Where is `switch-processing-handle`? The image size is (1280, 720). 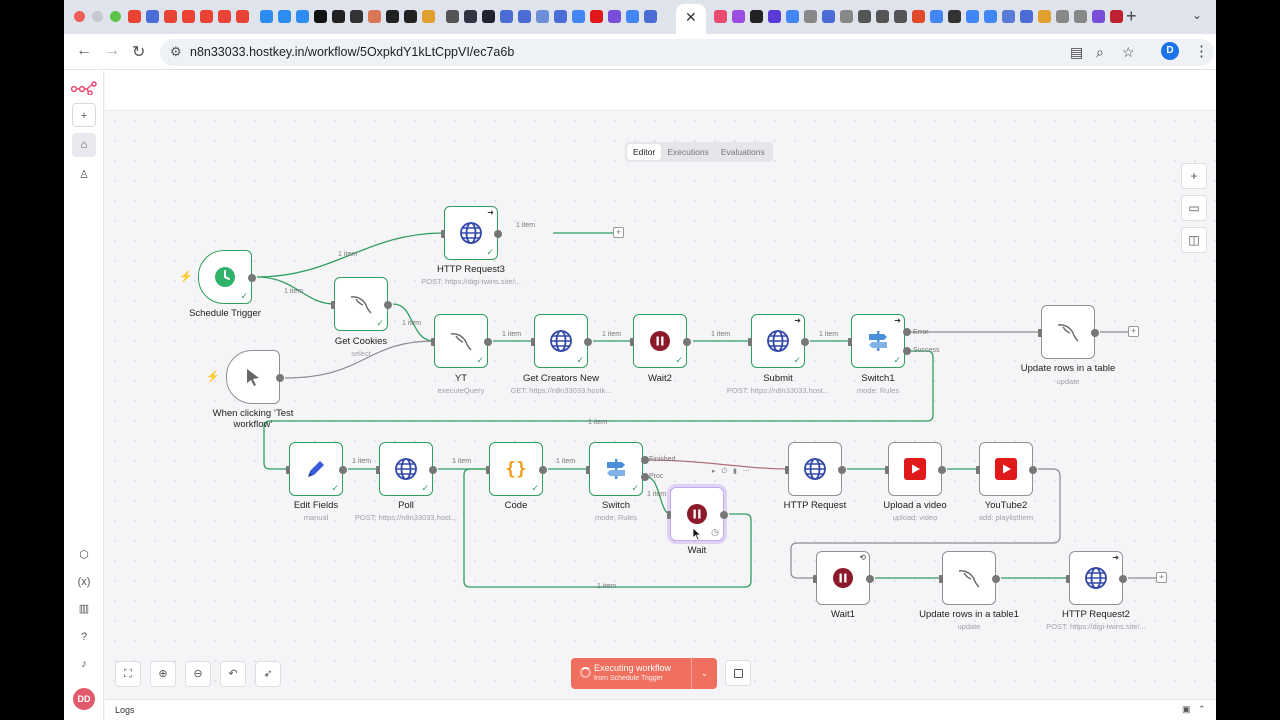 switch-processing-handle is located at coordinates (645, 477).